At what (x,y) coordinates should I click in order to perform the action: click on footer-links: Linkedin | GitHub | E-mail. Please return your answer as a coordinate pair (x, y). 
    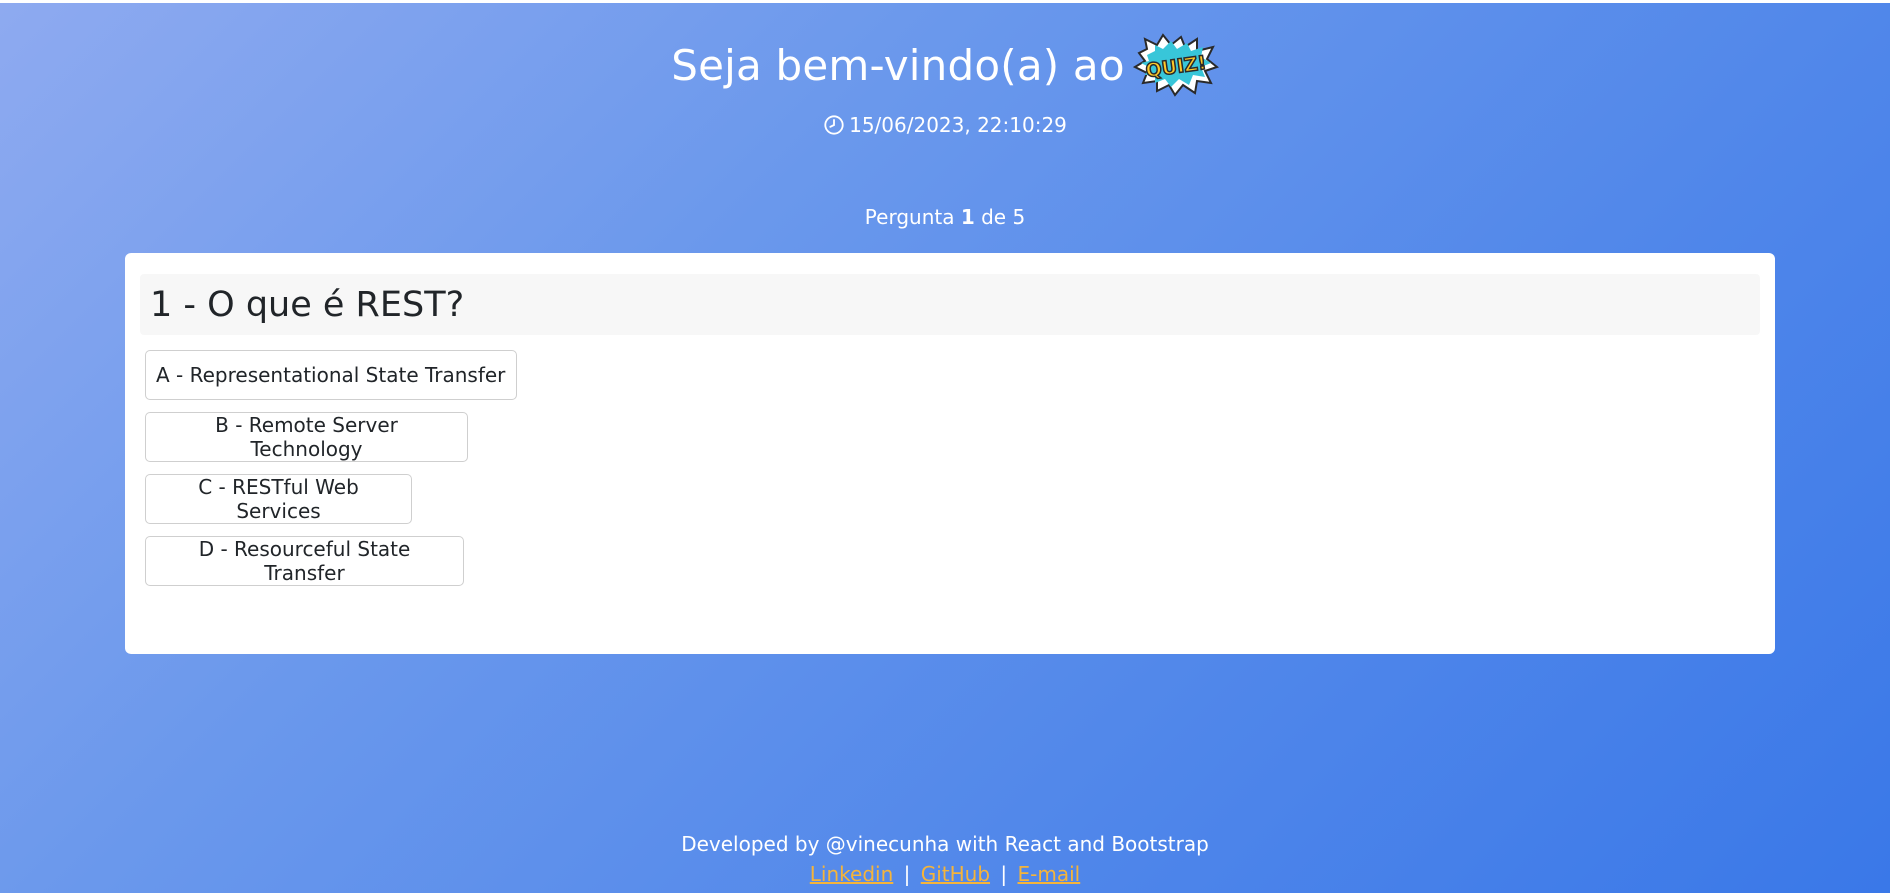
    Looking at the image, I should click on (945, 874).